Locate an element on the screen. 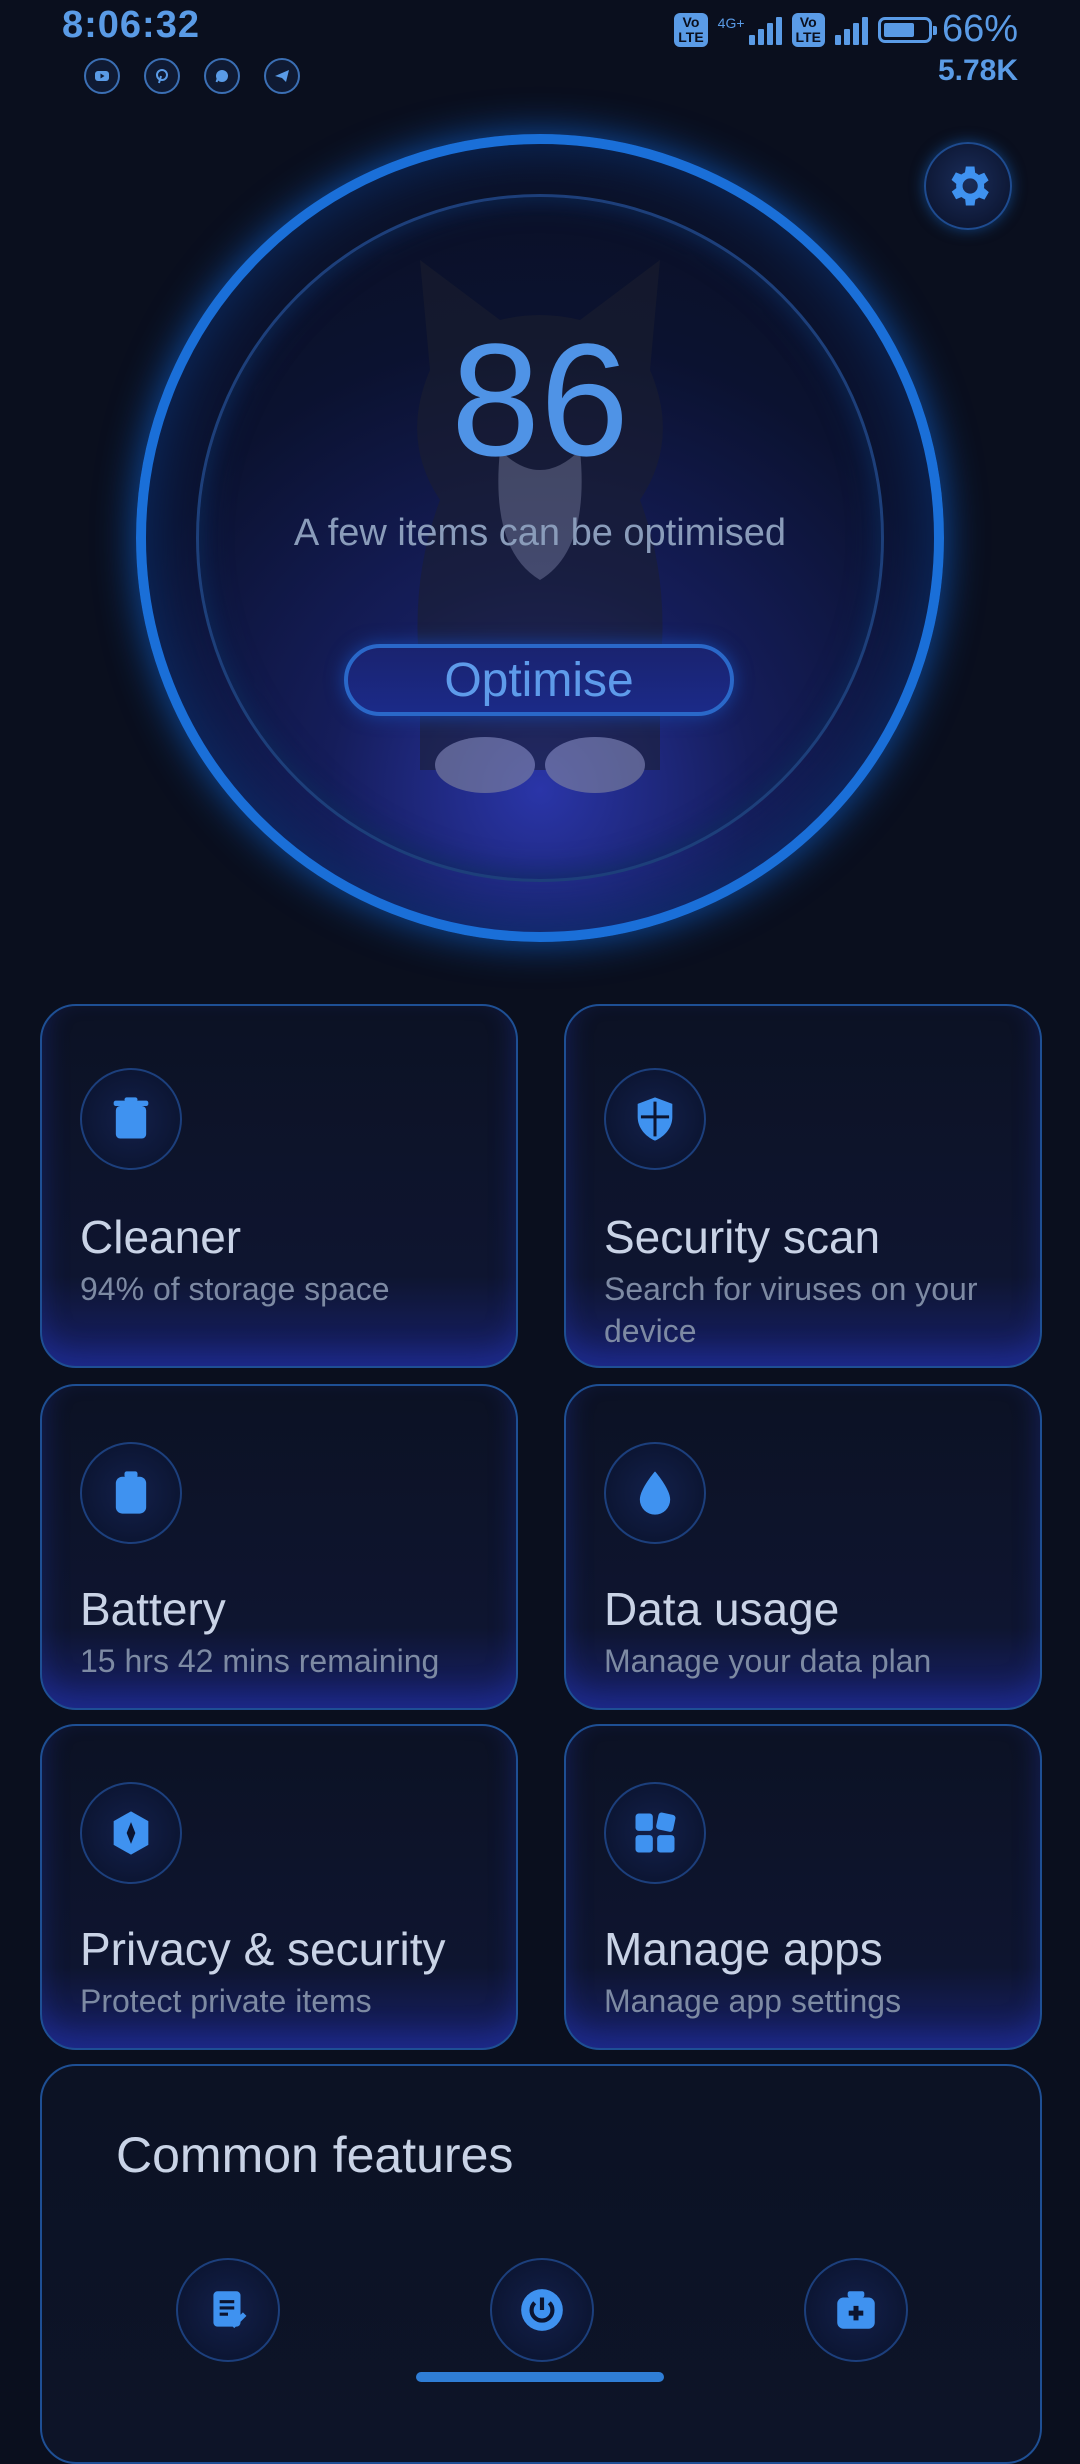 This screenshot has height=2464, width=1080. card-subtitle: 15 hrs 42 mins remaining is located at coordinates (260, 1661).